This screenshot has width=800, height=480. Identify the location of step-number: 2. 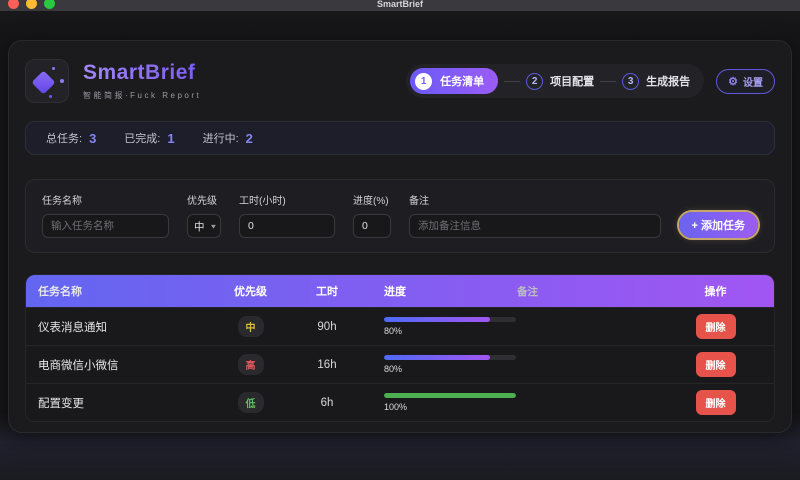
(535, 81).